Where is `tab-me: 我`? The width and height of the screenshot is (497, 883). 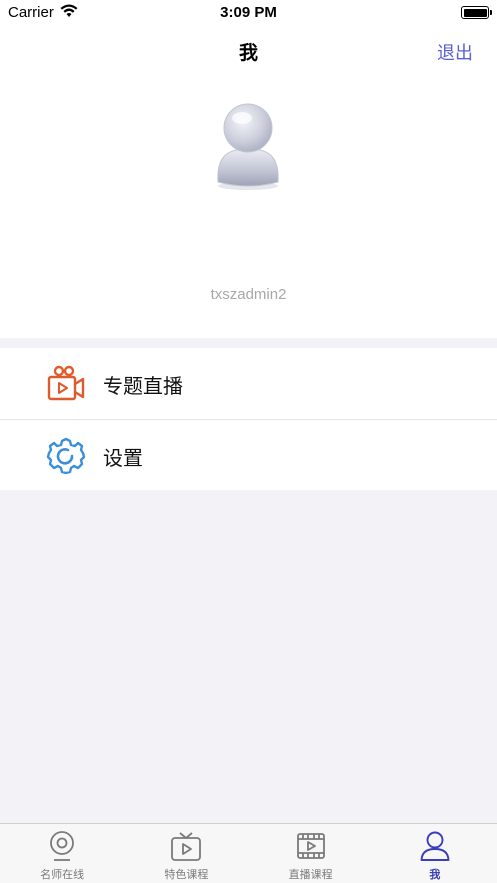
tab-me: 我 is located at coordinates (435, 853).